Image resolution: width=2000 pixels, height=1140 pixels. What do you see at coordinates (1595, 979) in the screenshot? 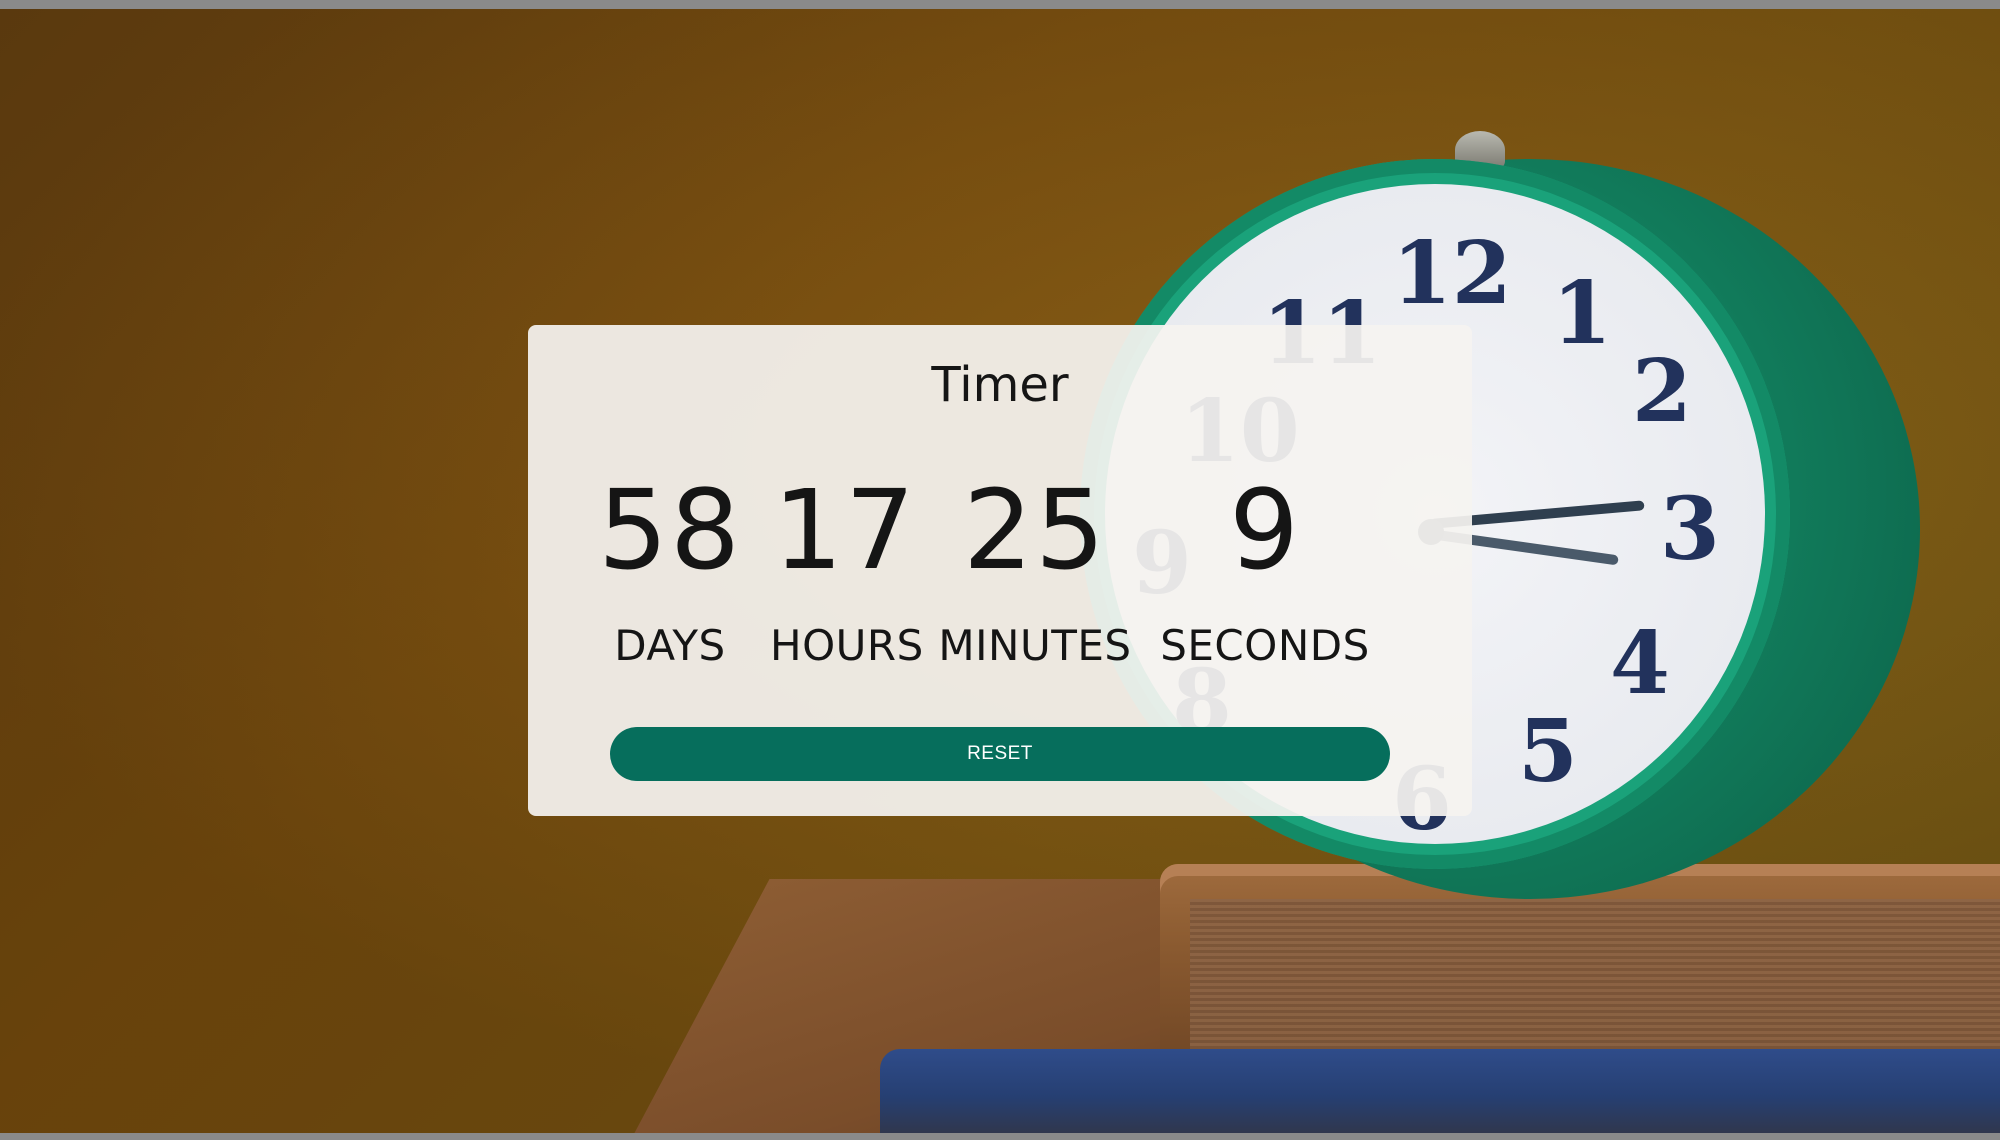
I see `book-pages` at bounding box center [1595, 979].